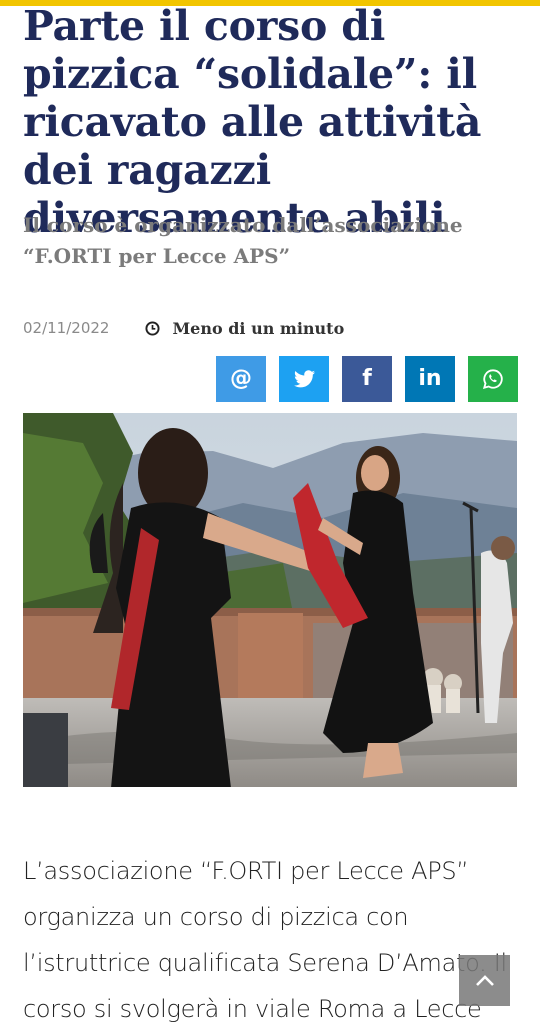  I want to click on reading-time: Meno di un minuto, so click(244, 328).